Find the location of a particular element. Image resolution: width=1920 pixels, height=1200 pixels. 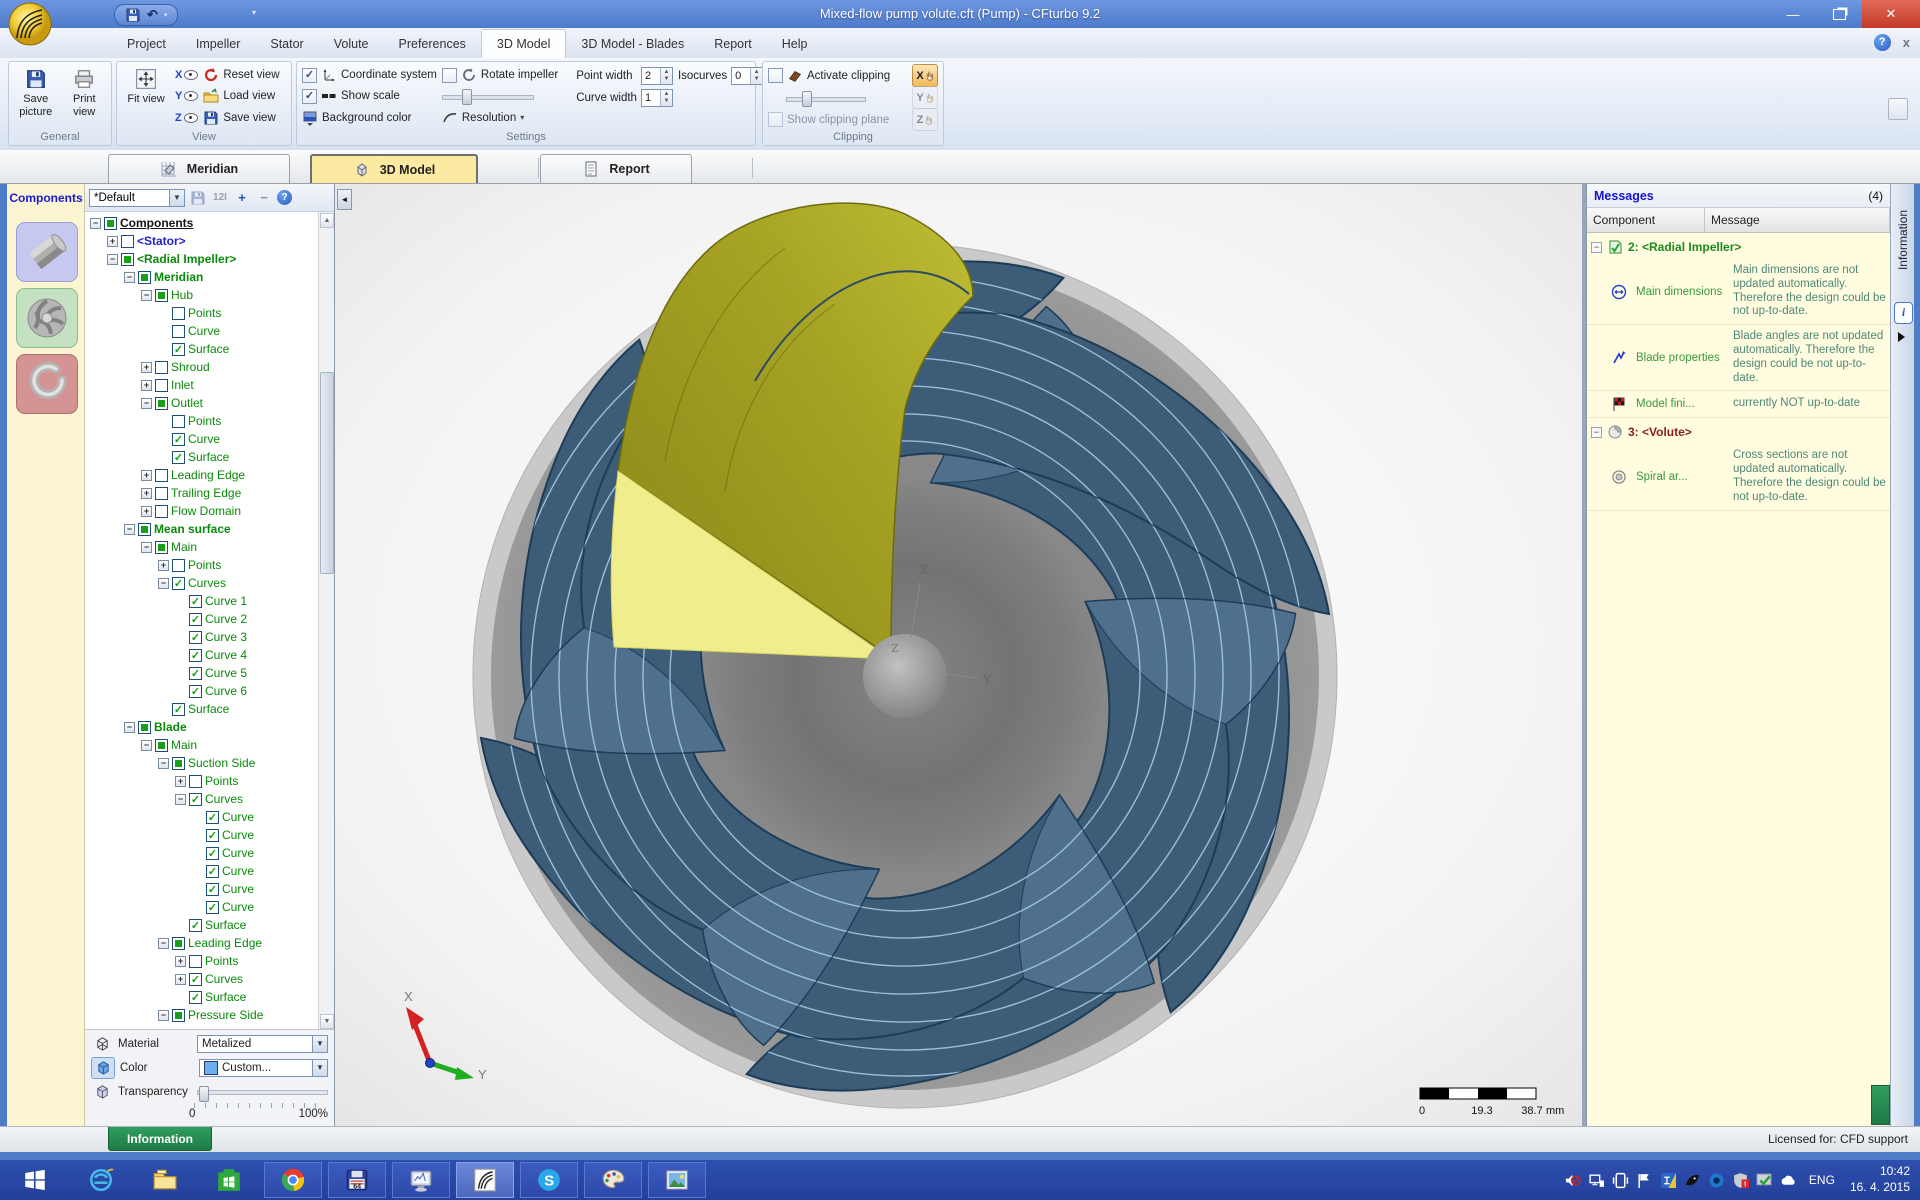

ime-tray-icon is located at coordinates (1668, 1180).